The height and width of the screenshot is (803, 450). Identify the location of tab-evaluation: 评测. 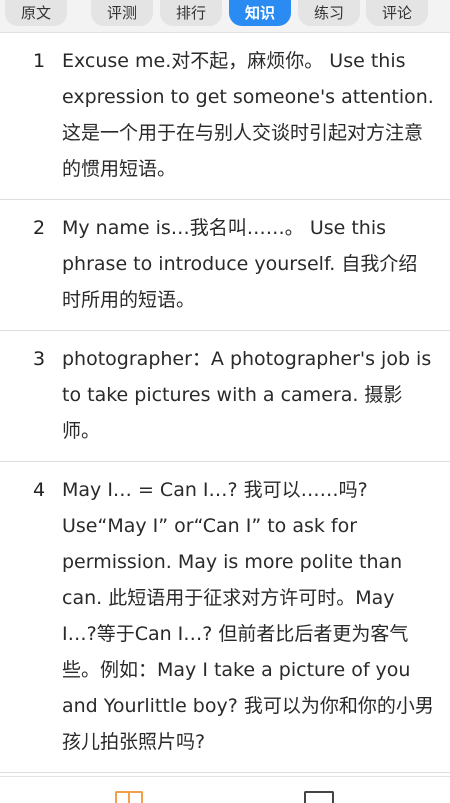
(122, 13).